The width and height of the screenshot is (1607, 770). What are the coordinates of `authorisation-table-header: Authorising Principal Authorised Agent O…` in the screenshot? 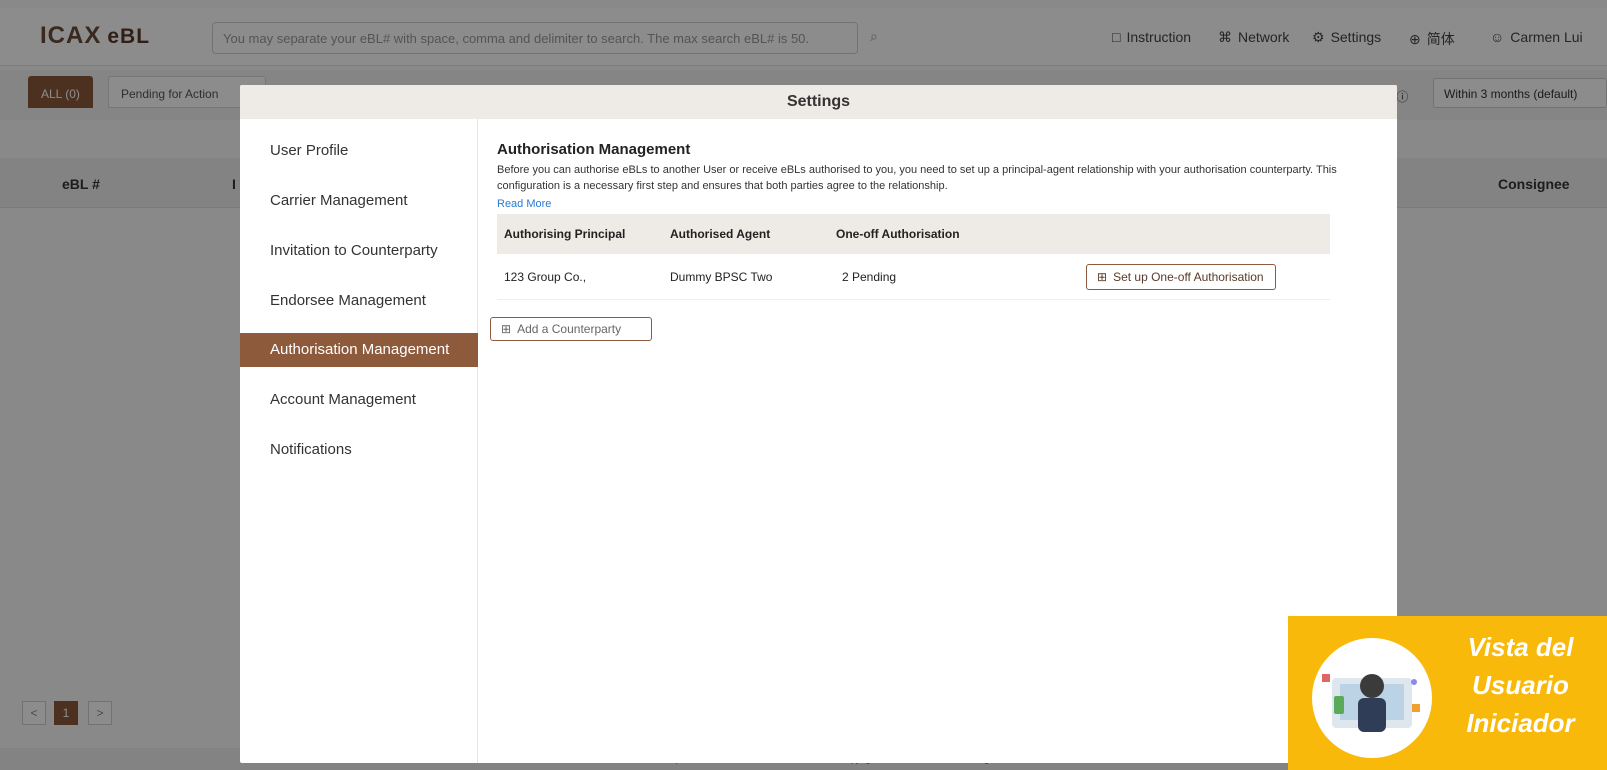 It's located at (913, 234).